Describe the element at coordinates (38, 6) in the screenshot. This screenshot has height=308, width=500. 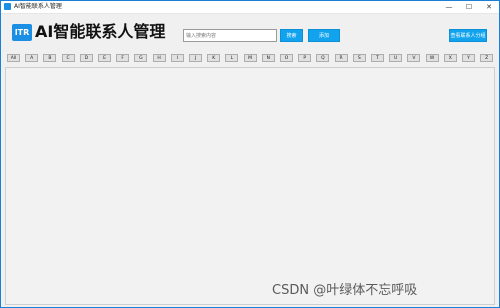
I see `window-title: AI智能联系人管理` at that location.